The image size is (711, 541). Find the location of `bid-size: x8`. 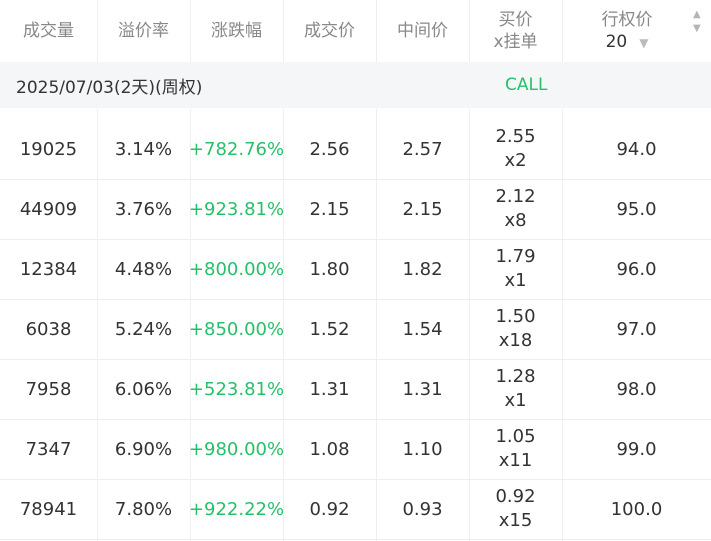

bid-size: x8 is located at coordinates (515, 220).